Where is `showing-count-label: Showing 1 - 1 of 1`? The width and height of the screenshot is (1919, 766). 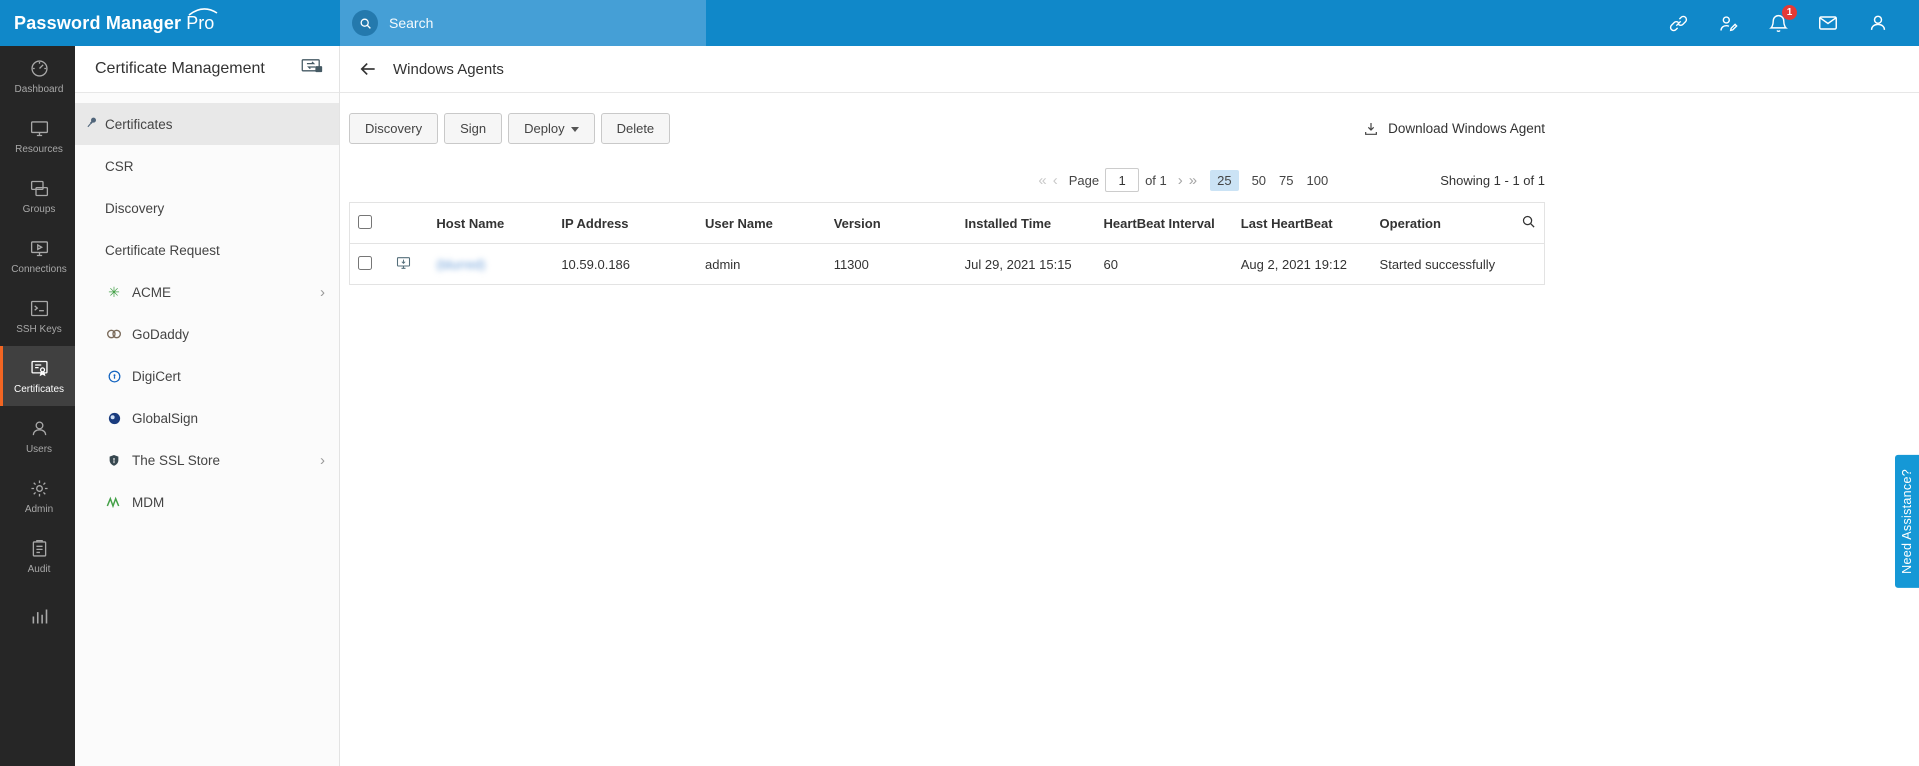
showing-count-label: Showing 1 - 1 of 1 is located at coordinates (1492, 180).